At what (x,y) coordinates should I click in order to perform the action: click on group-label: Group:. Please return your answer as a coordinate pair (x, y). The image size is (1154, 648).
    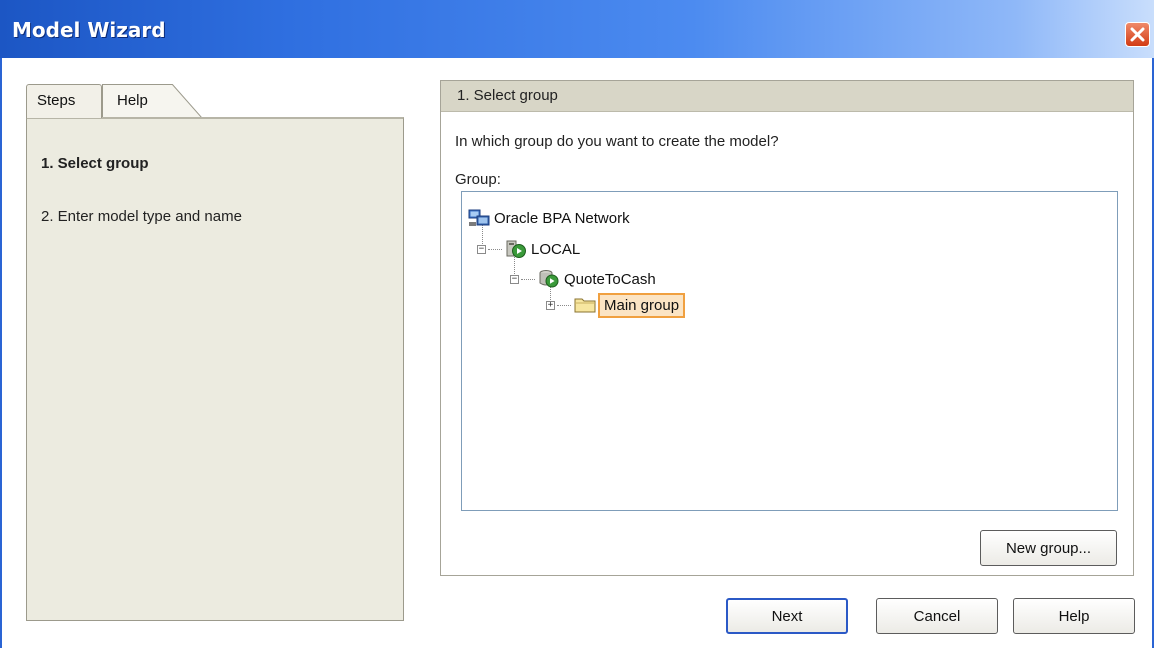
    Looking at the image, I should click on (478, 179).